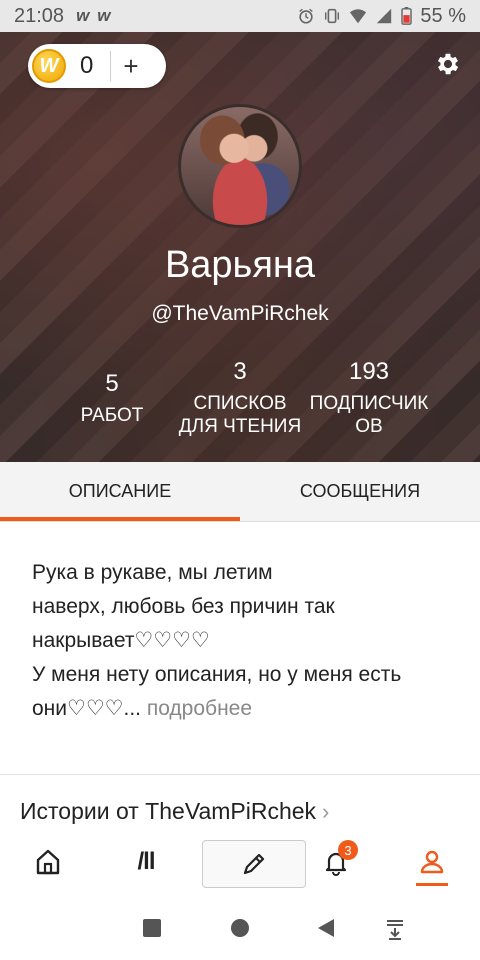 This screenshot has height=960, width=480. What do you see at coordinates (83, 15) in the screenshot?
I see `wattpad-notification-icon: w` at bounding box center [83, 15].